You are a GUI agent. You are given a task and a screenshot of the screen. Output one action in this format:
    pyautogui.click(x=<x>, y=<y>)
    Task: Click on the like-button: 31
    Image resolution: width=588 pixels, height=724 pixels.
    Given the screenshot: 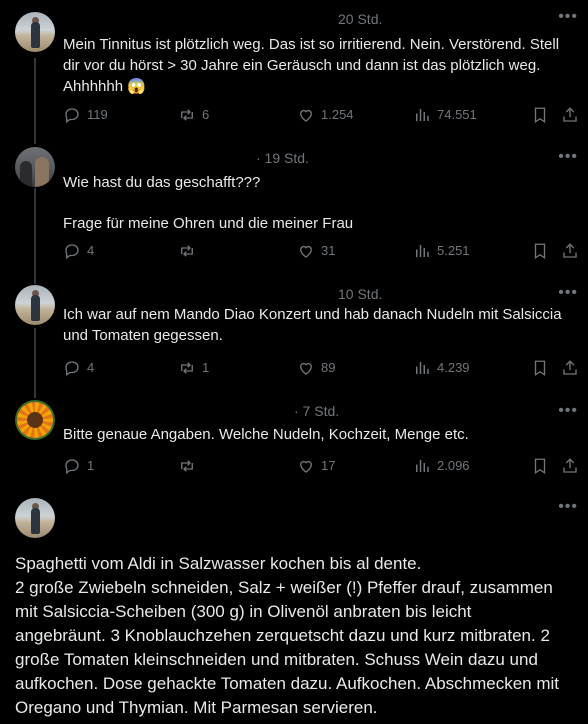 What is the action you would take?
    pyautogui.click(x=316, y=251)
    